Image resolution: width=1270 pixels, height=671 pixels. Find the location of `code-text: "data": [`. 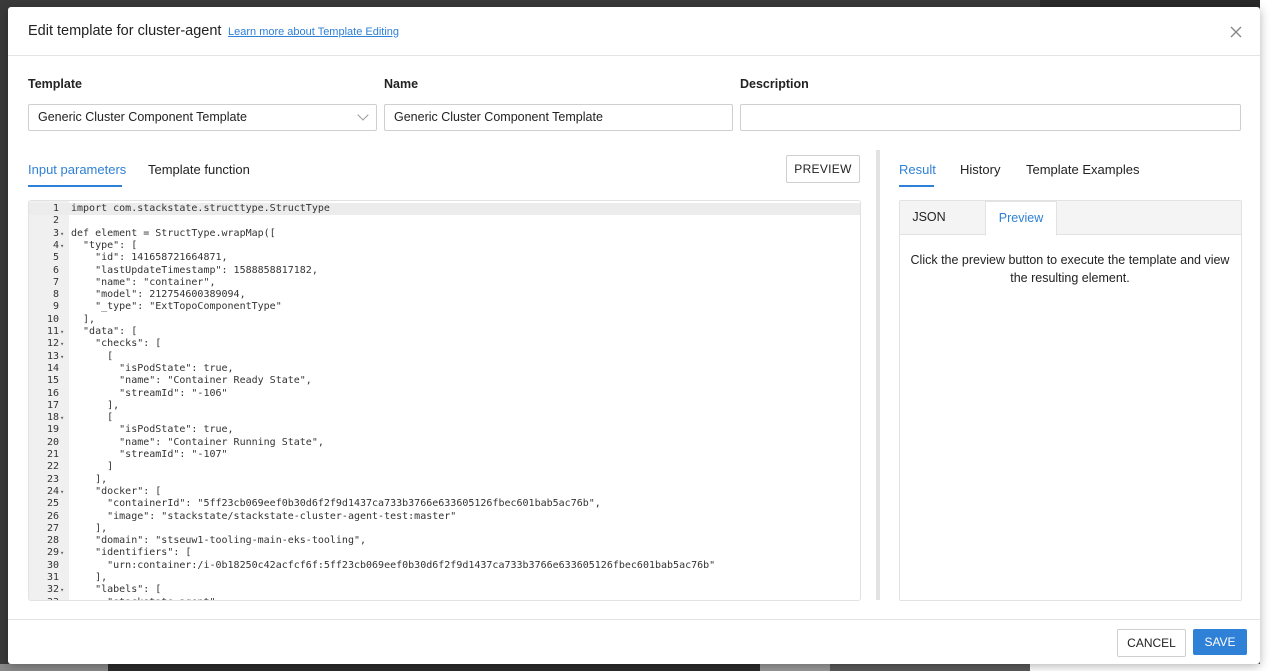

code-text: "data": [ is located at coordinates (104, 331).